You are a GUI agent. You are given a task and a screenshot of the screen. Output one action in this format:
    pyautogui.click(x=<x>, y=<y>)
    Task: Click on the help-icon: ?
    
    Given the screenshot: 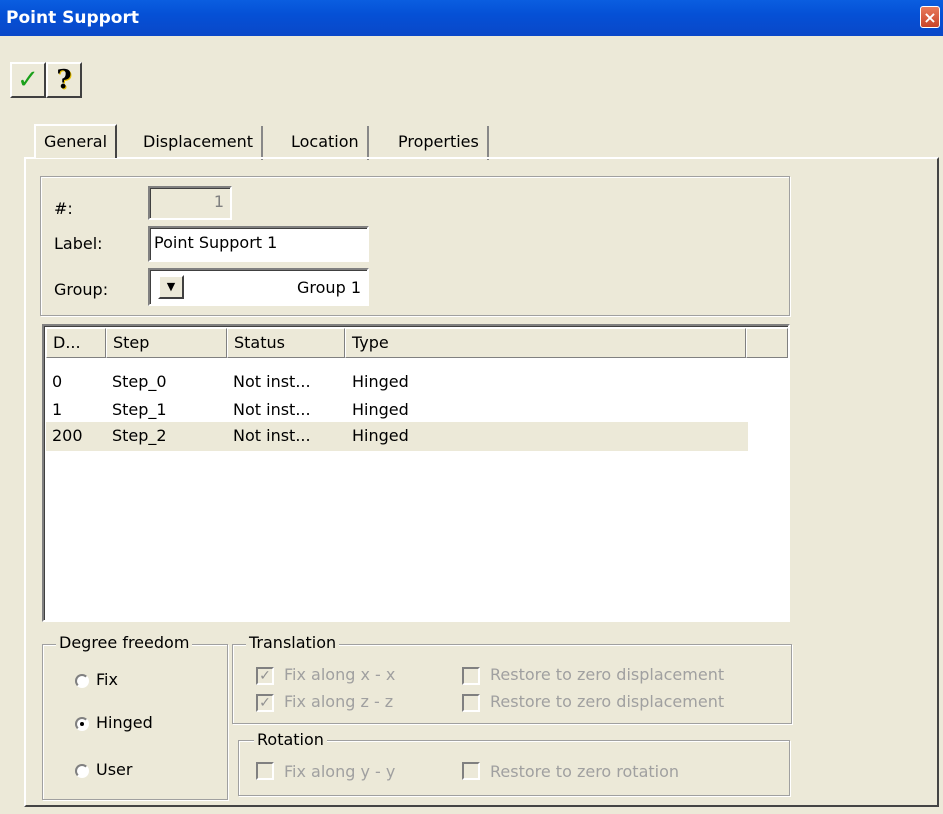 What is the action you would take?
    pyautogui.click(x=64, y=80)
    